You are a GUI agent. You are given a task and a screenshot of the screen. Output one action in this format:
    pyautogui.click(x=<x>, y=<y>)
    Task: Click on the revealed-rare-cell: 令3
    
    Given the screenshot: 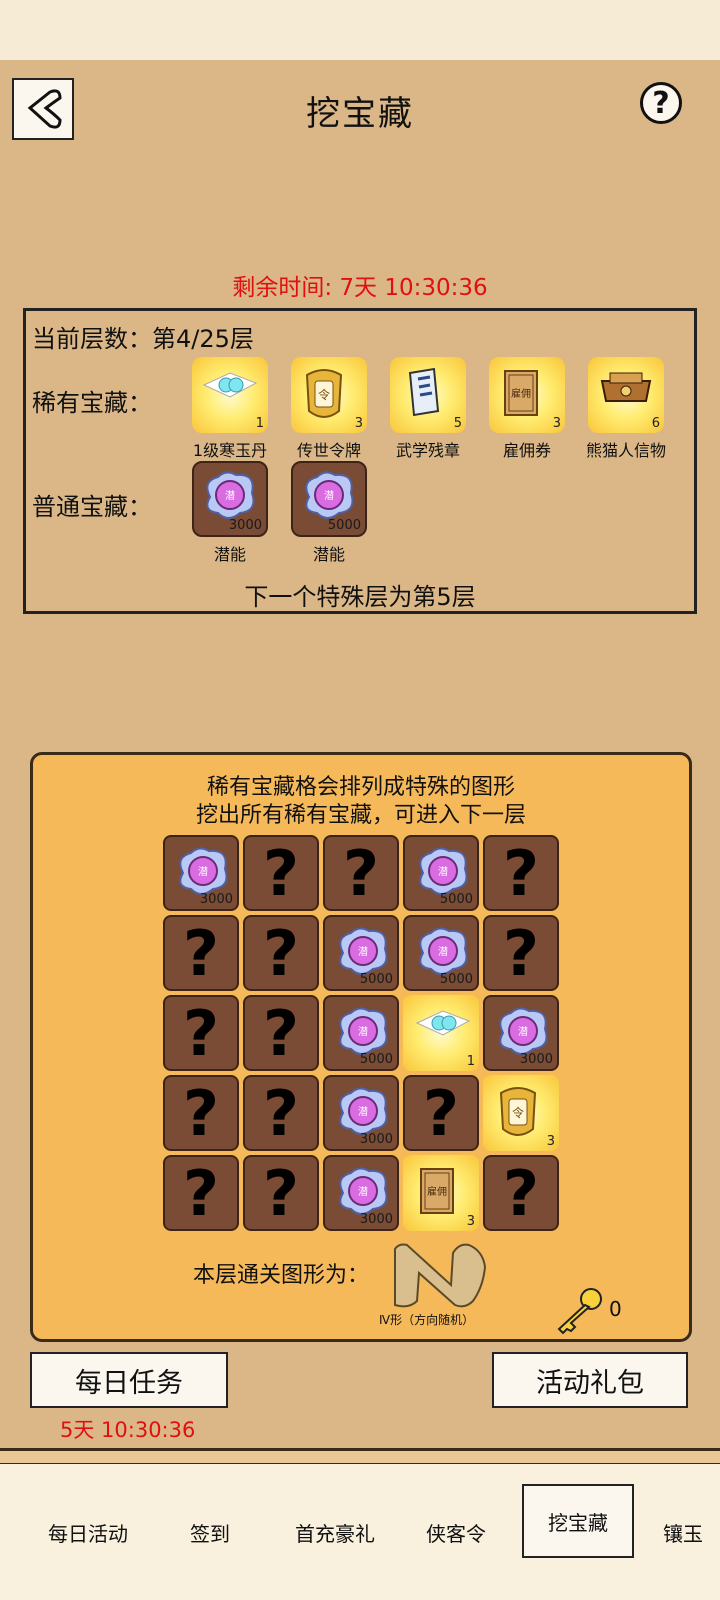 What is the action you would take?
    pyautogui.click(x=521, y=1113)
    